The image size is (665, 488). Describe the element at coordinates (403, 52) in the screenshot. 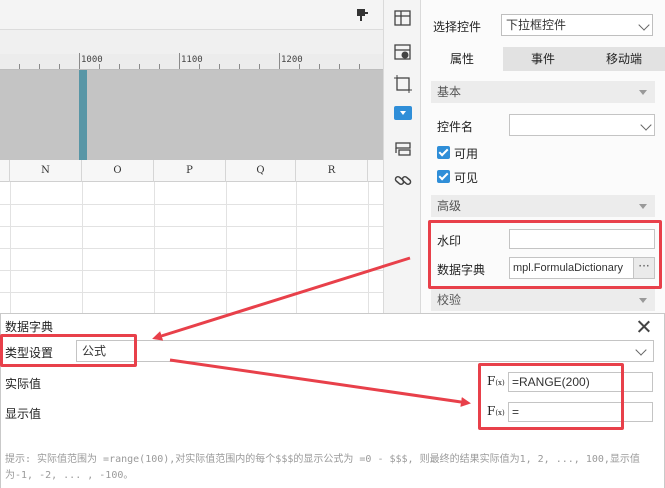

I see `widget-settings-icon` at that location.